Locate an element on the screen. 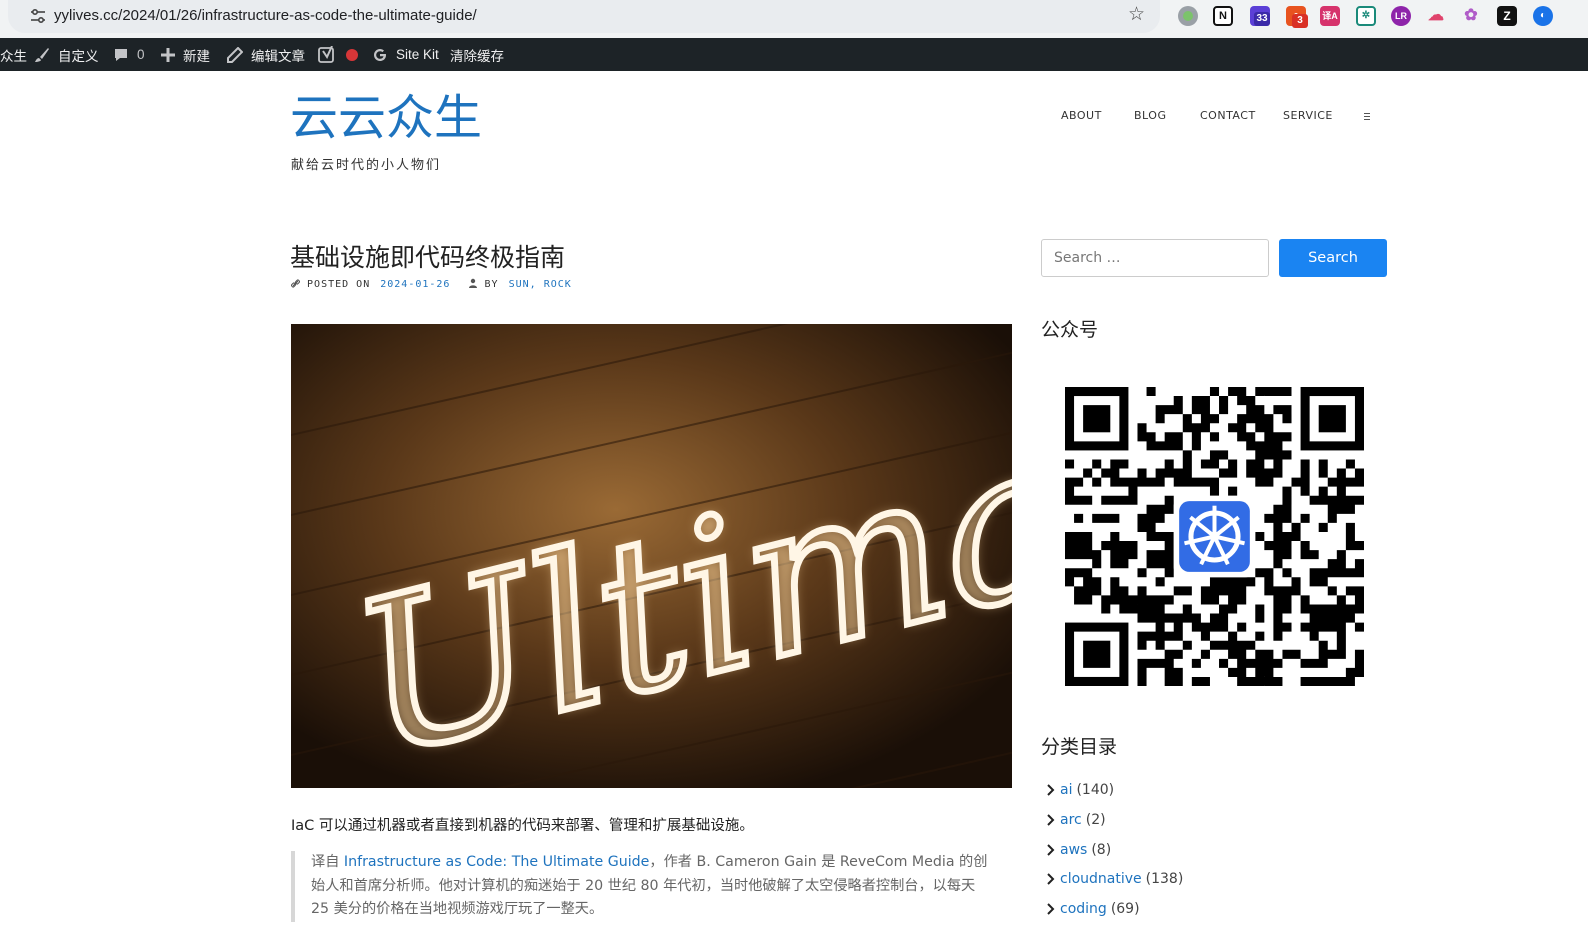  category-item: ai (140) is located at coordinates (1079, 790).